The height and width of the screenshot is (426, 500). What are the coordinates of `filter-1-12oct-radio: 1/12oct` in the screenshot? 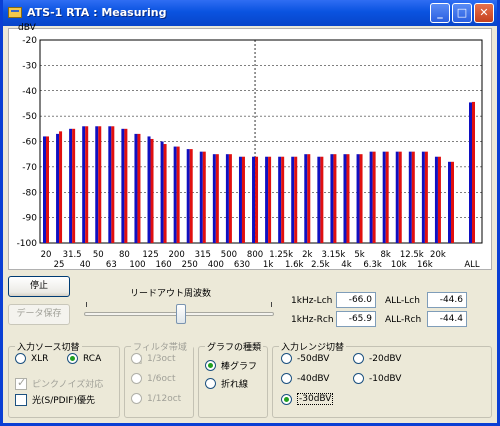 It's located at (156, 398).